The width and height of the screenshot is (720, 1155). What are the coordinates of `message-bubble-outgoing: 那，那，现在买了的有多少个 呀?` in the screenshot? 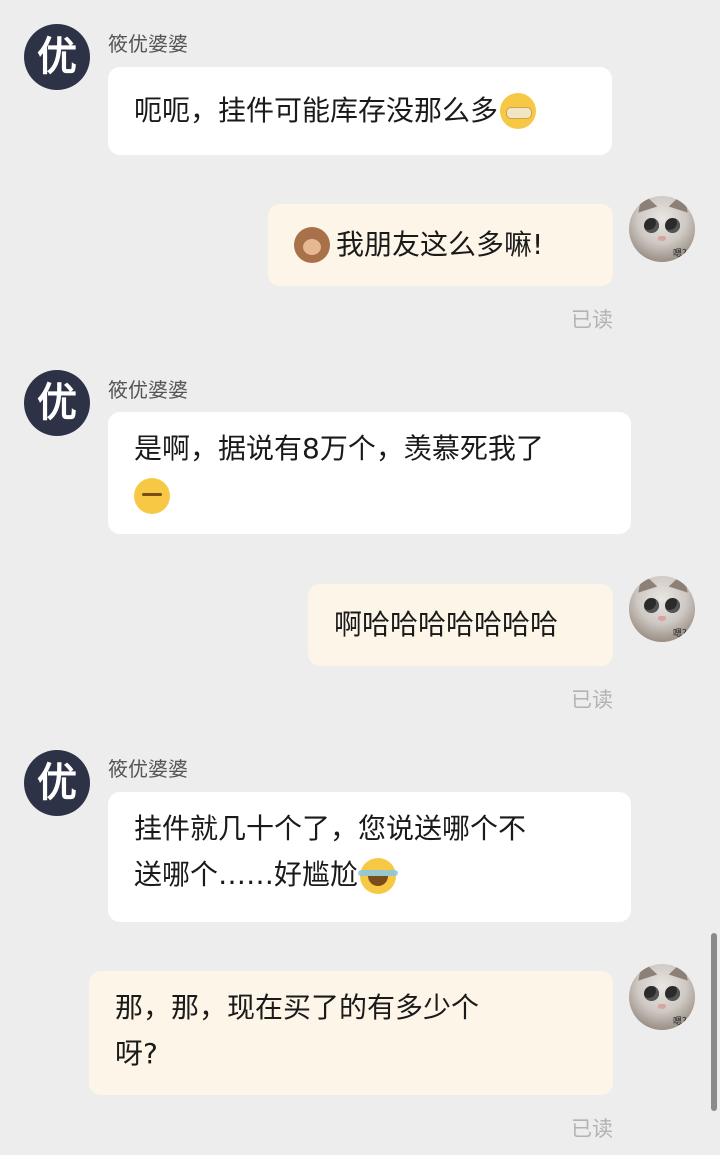 It's located at (351, 1033).